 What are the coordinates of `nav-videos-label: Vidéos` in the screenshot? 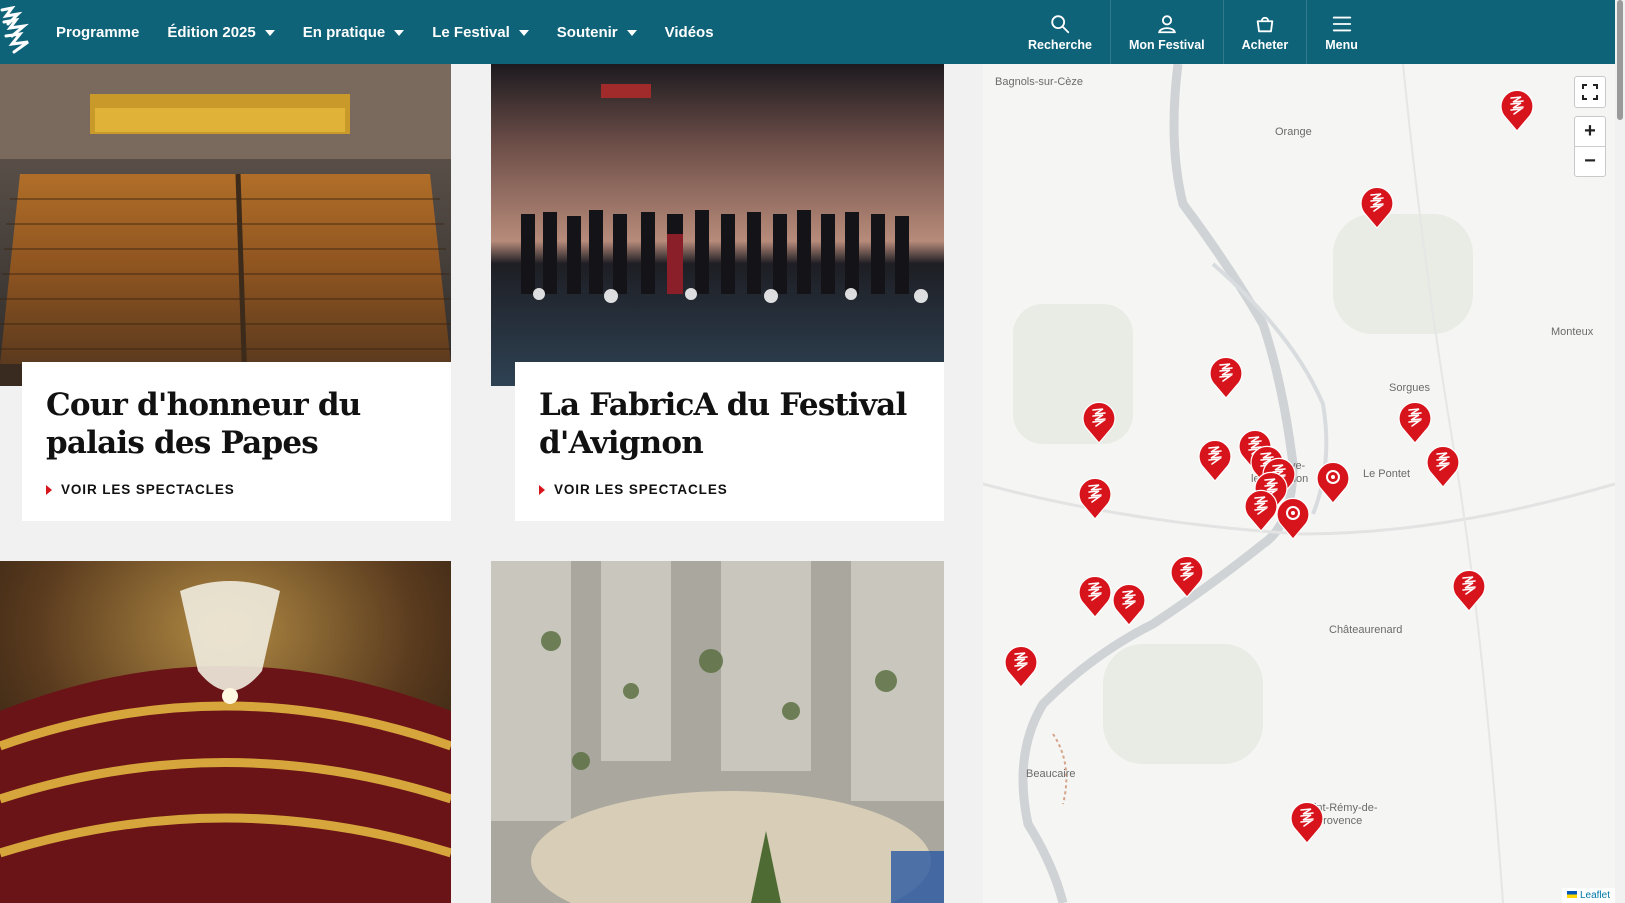 It's located at (689, 32).